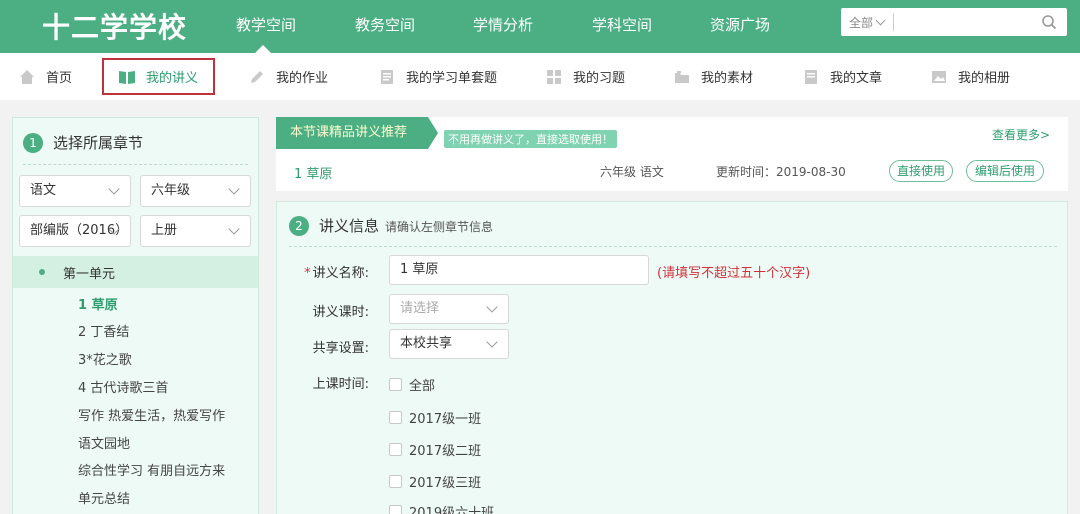  Describe the element at coordinates (195, 231) in the screenshot. I see `volume-select: 上册` at that location.